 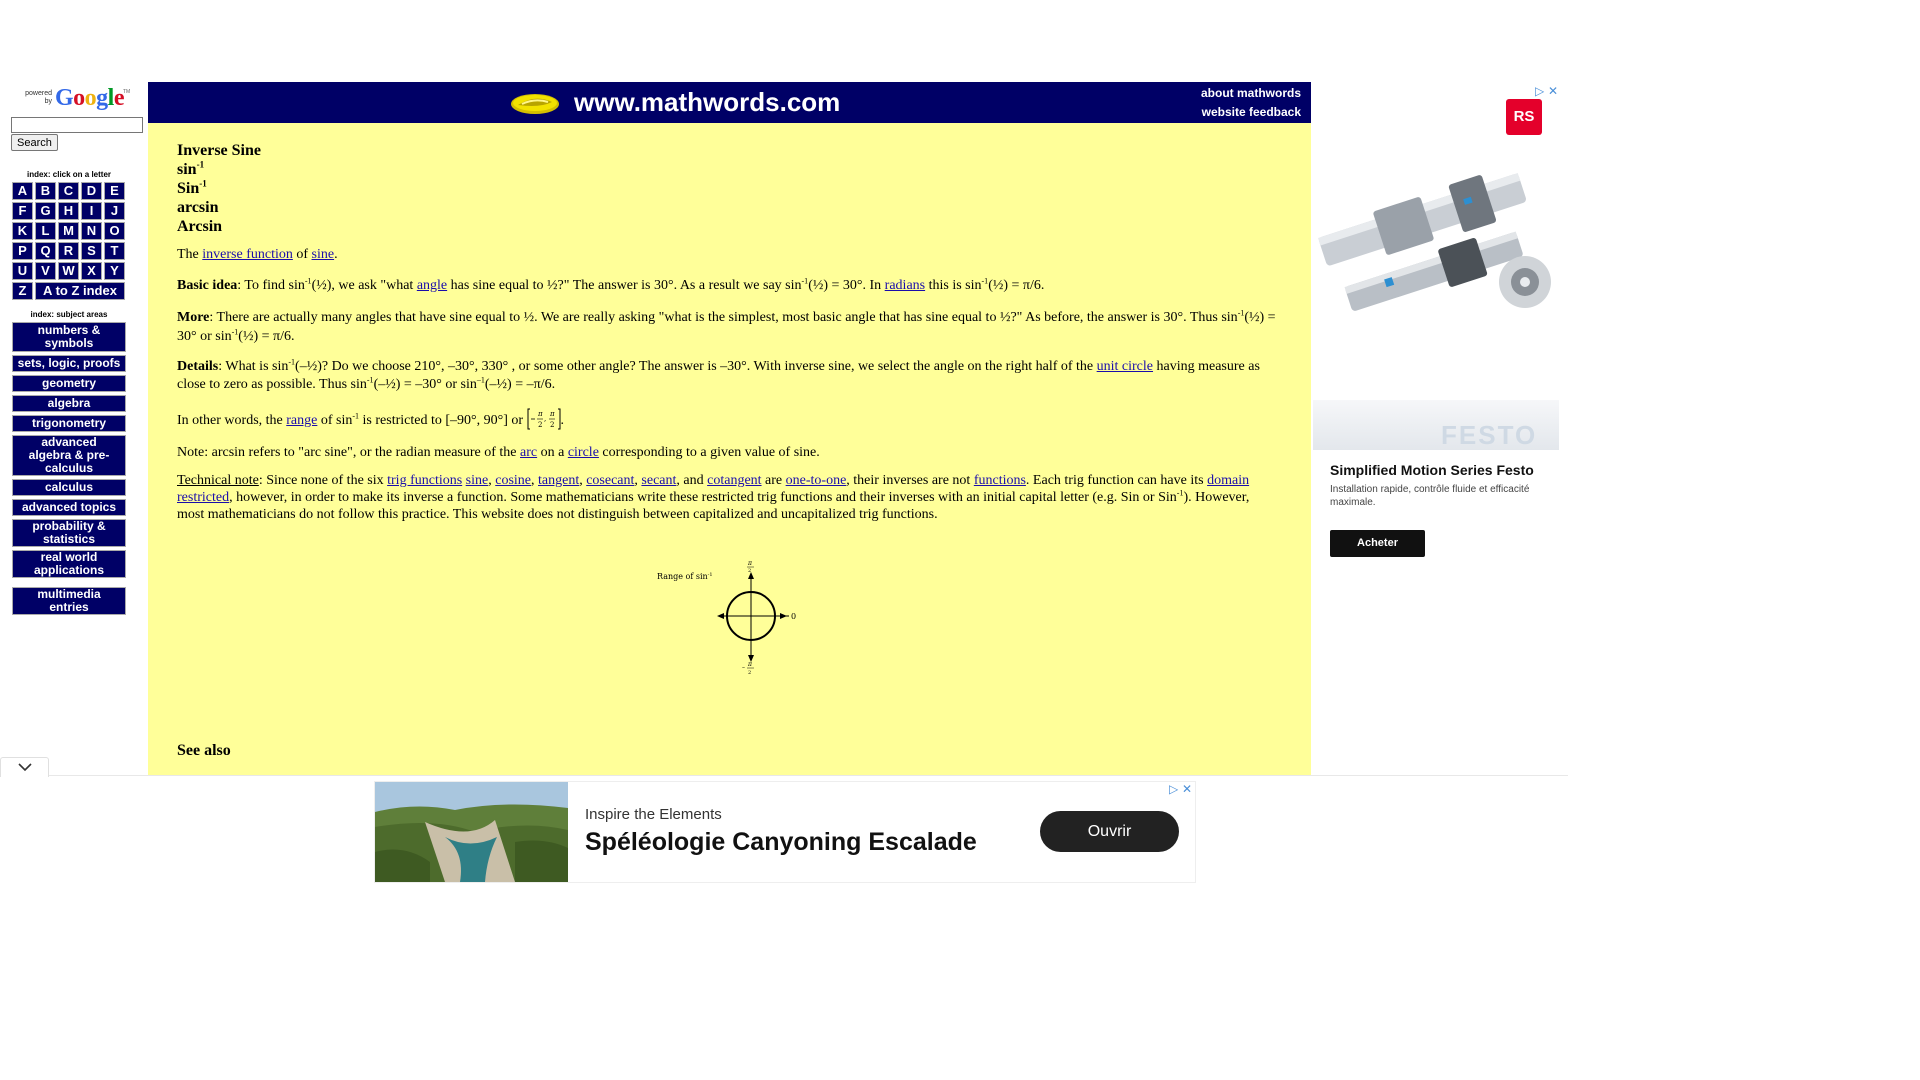 I want to click on ad-headline: Simplified Motion Series Festo, so click(x=1432, y=470).